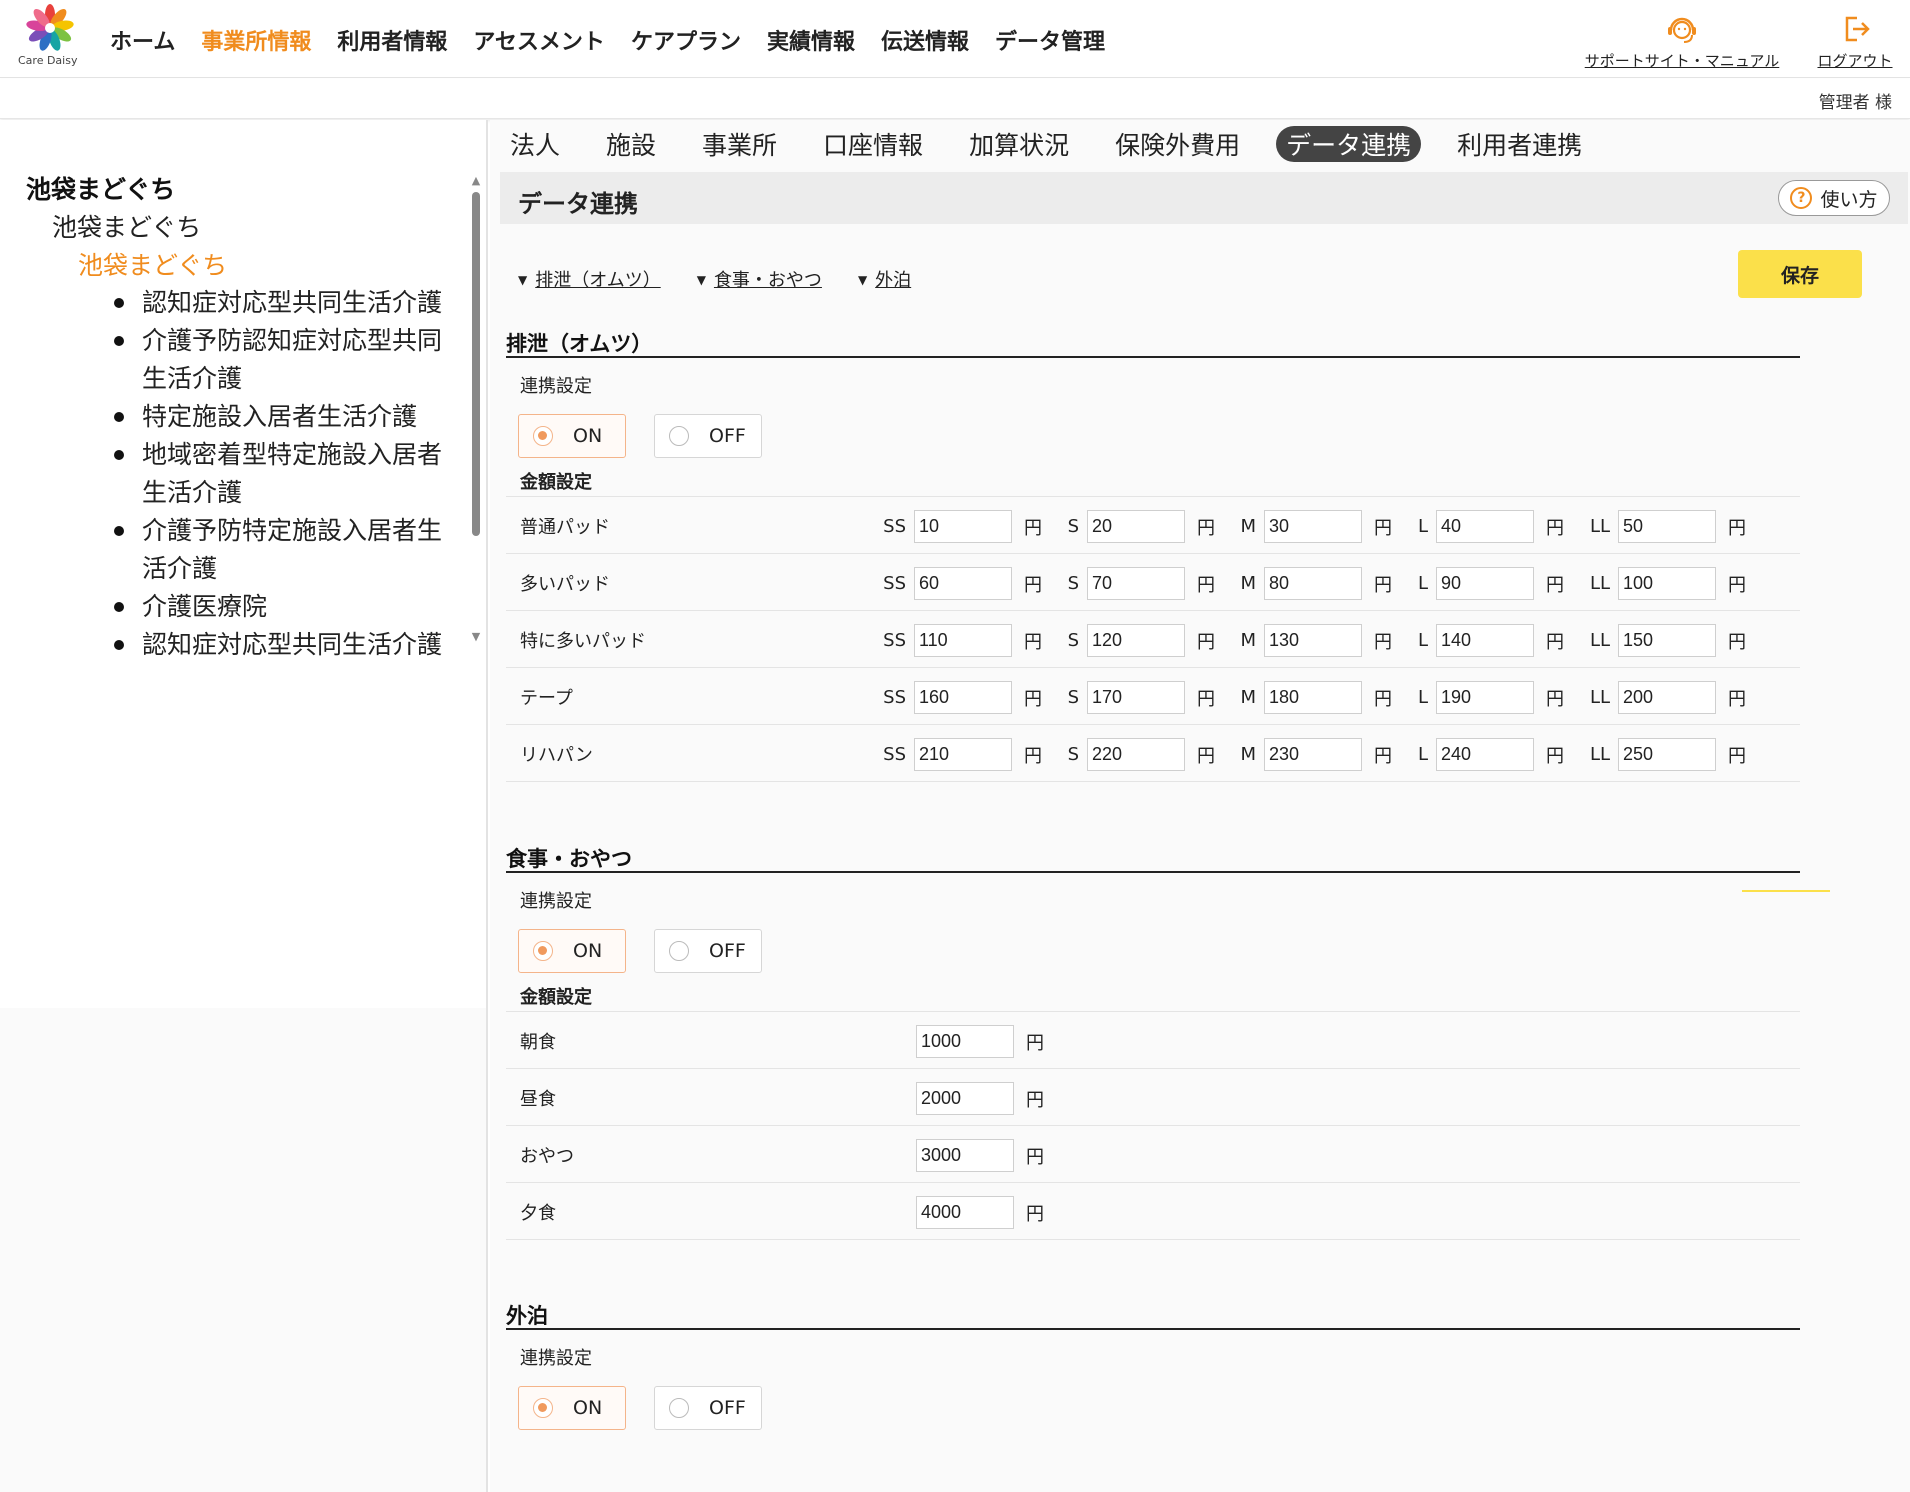 This screenshot has height=1492, width=1910. What do you see at coordinates (1854, 61) in the screenshot?
I see `logout-label: ログアウト` at bounding box center [1854, 61].